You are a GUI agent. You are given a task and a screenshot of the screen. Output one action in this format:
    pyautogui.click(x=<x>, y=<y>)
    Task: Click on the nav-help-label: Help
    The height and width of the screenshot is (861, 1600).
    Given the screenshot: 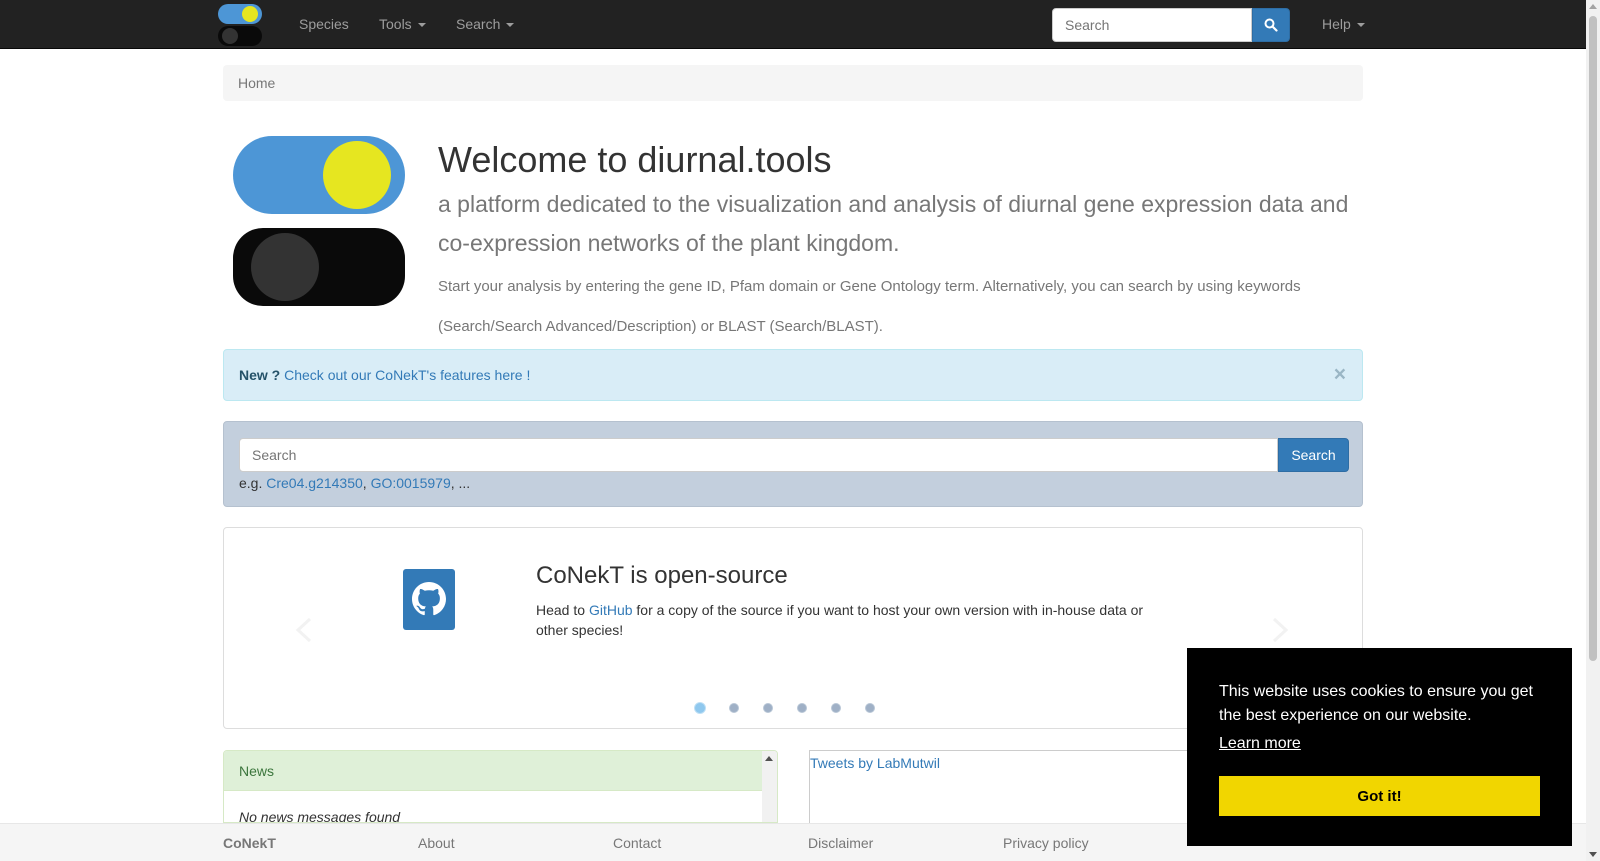 What is the action you would take?
    pyautogui.click(x=1336, y=24)
    